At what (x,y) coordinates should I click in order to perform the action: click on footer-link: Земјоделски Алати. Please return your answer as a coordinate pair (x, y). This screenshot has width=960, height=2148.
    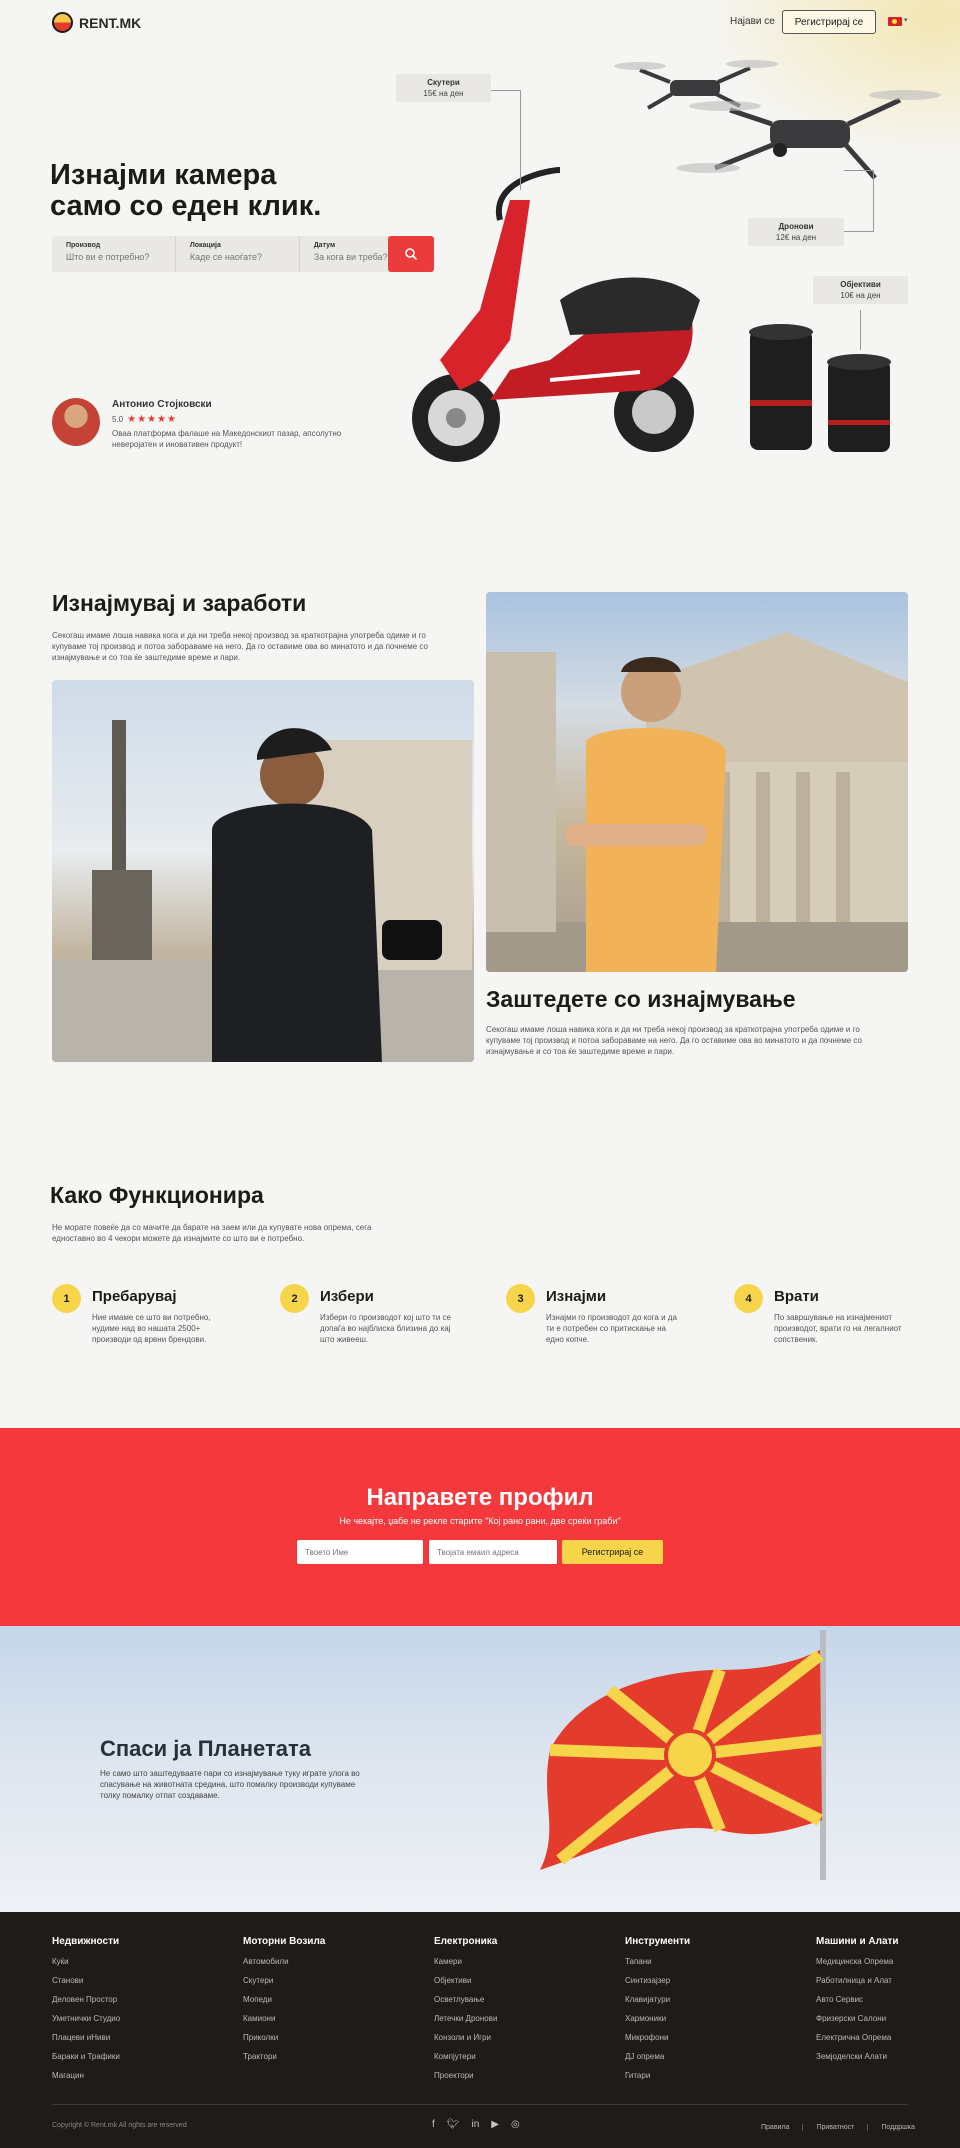
    Looking at the image, I should click on (857, 2056).